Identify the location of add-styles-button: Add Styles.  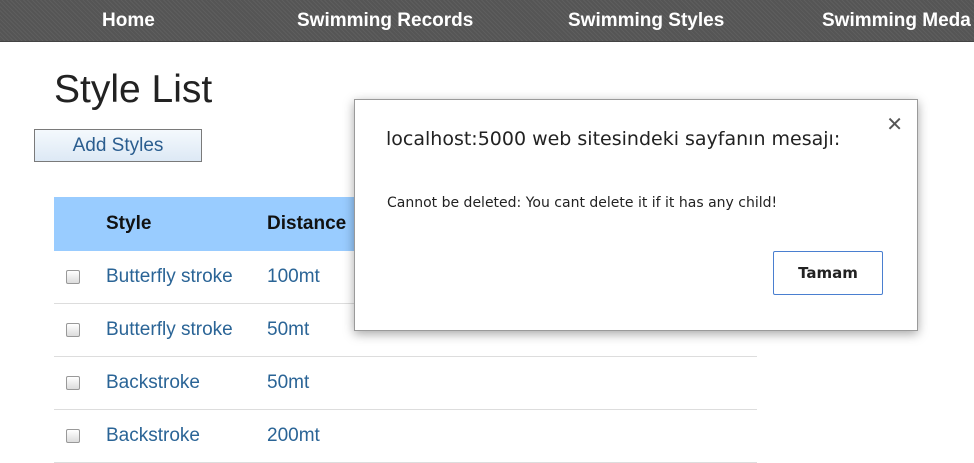
(118, 145).